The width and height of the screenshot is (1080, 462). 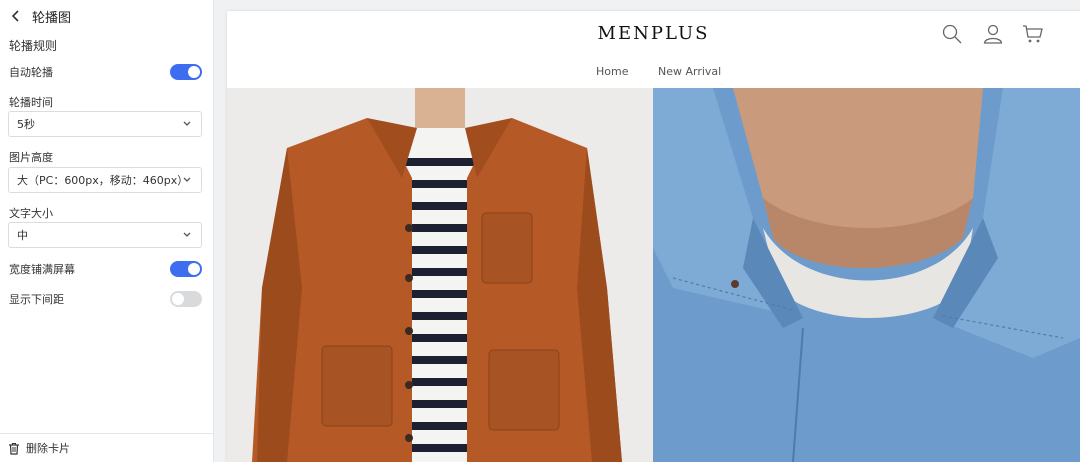 What do you see at coordinates (105, 124) in the screenshot?
I see `interval-select: 5秒` at bounding box center [105, 124].